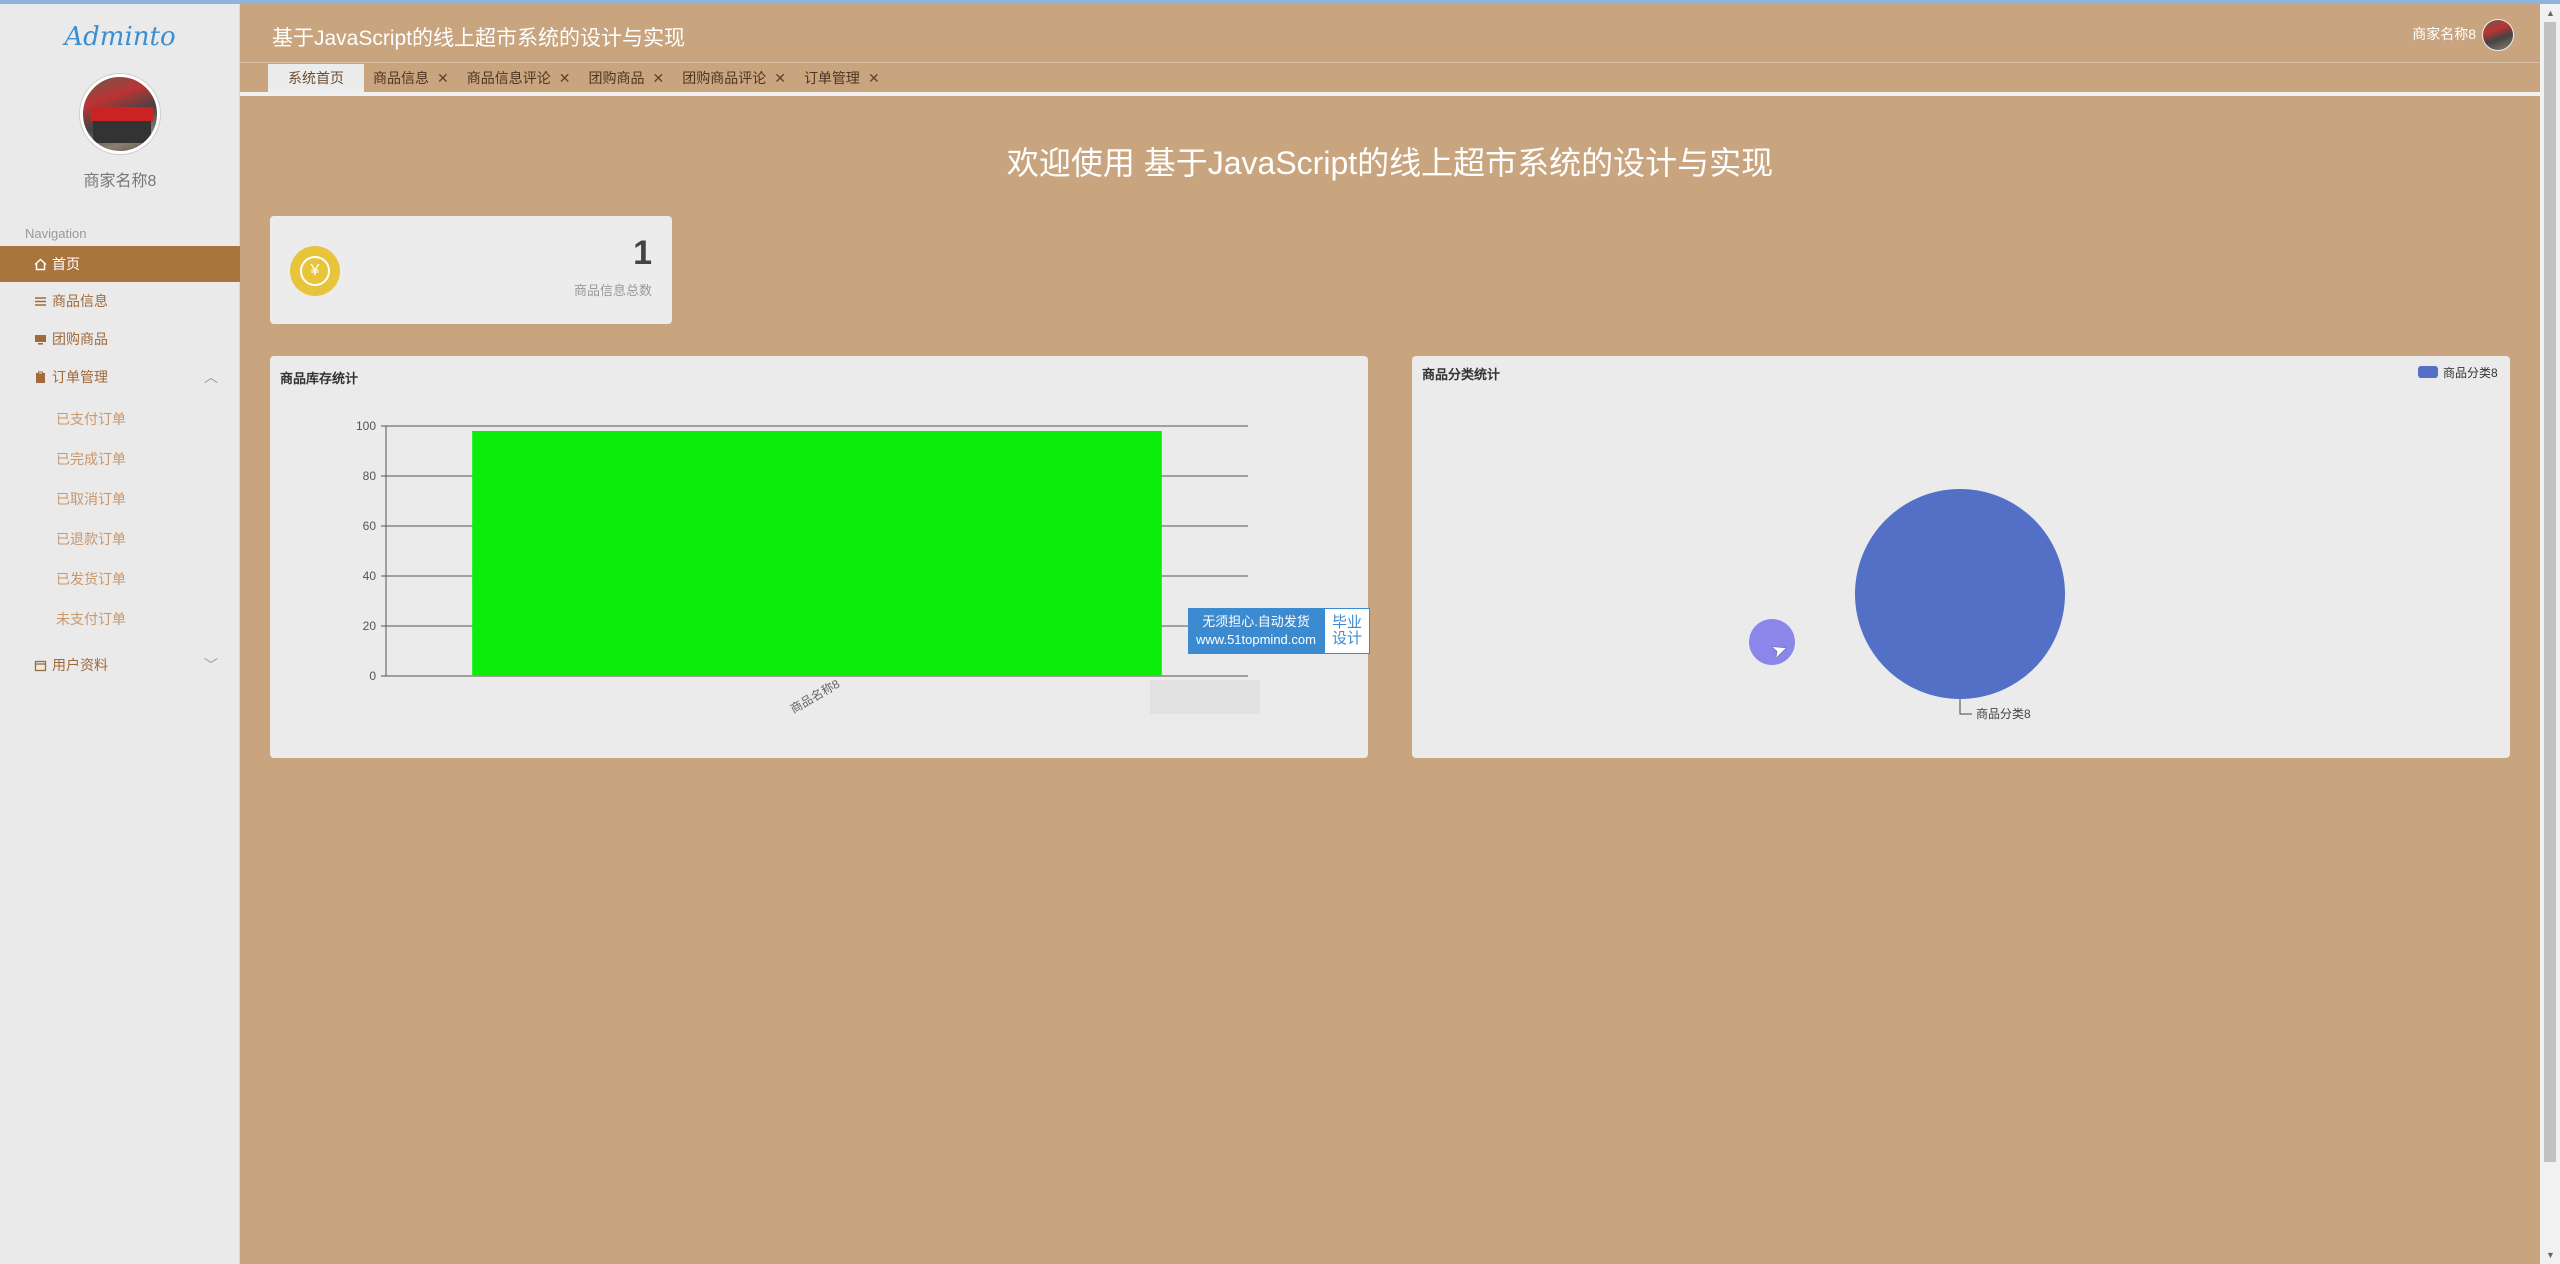  I want to click on watermark-side-2: 设计, so click(1346, 638).